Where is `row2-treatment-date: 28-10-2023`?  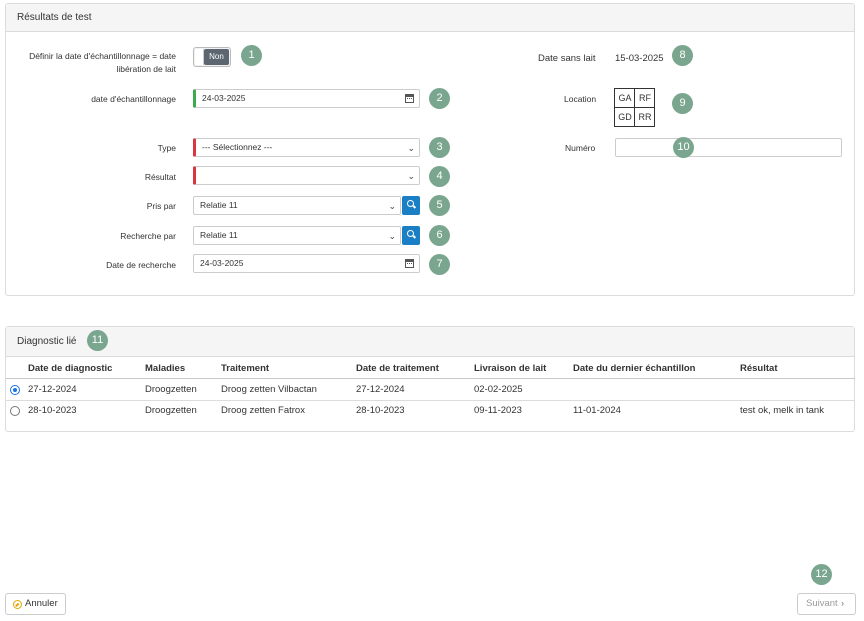
row2-treatment-date: 28-10-2023 is located at coordinates (380, 410).